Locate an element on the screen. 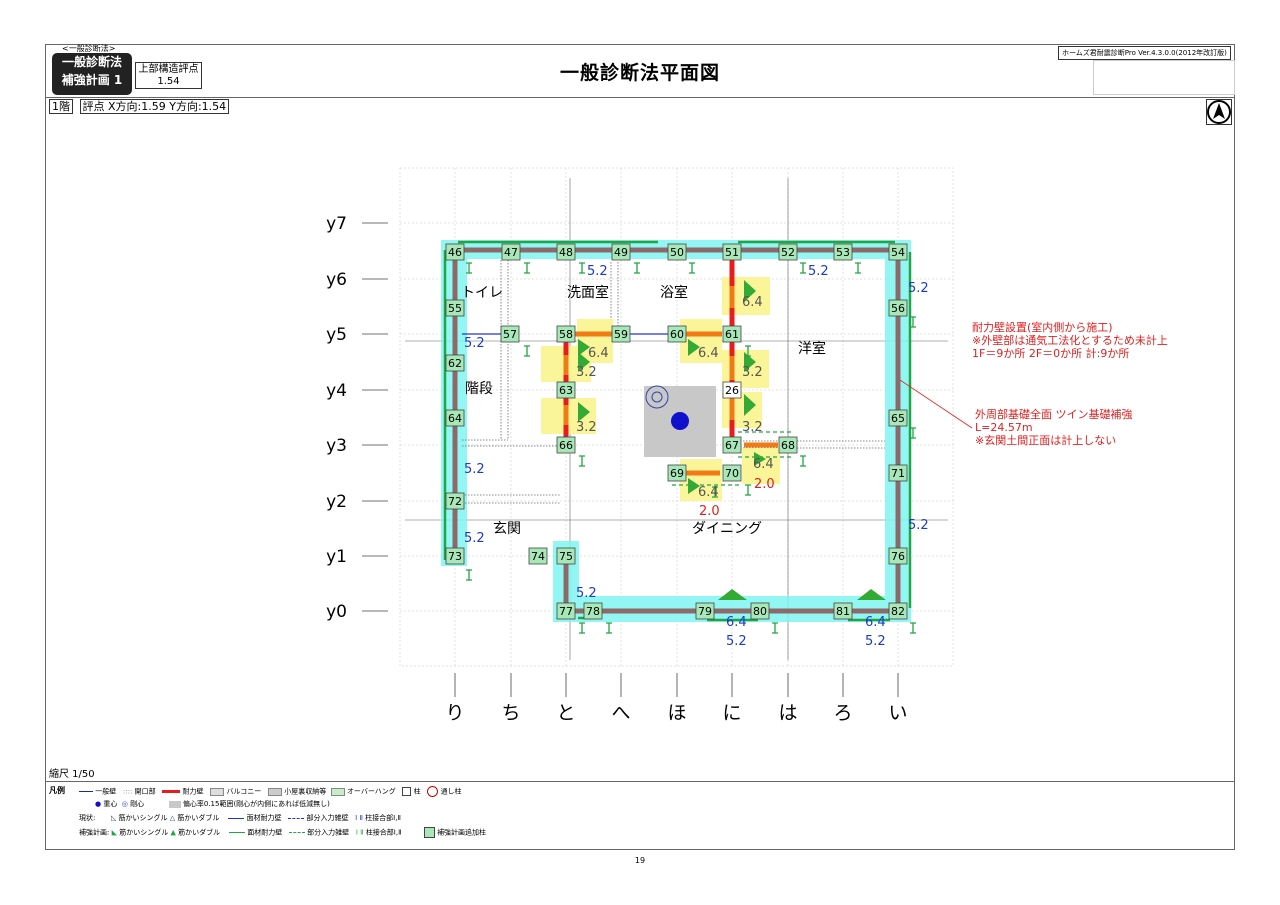 This screenshot has width=1280, height=905. column-label: 78 is located at coordinates (593, 611).